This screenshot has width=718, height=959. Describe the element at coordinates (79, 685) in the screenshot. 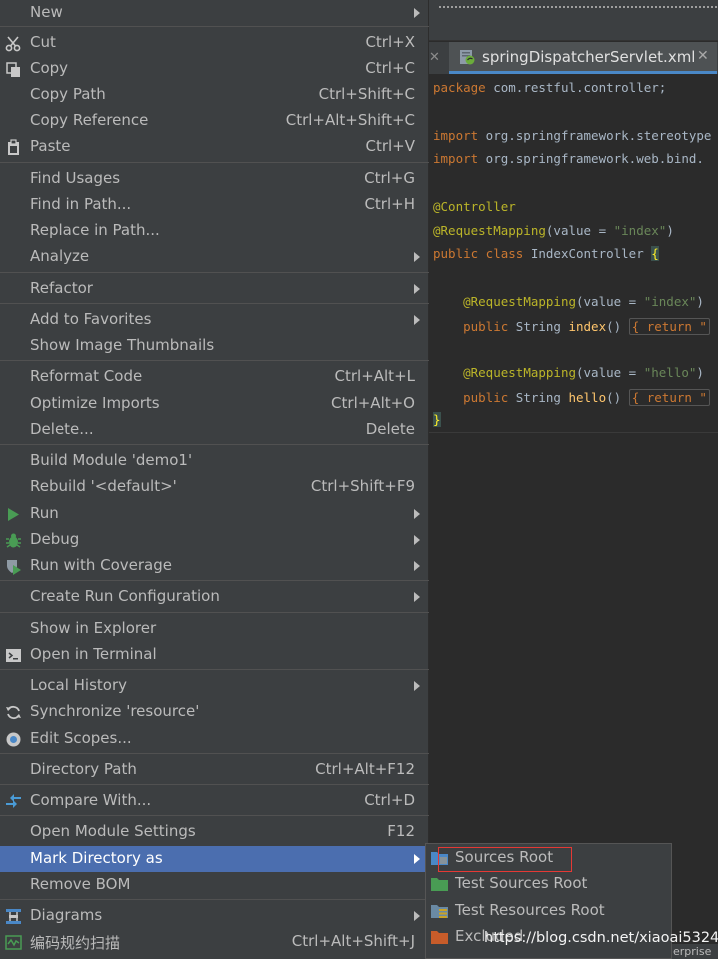

I see `menu-item-label: Local History` at that location.